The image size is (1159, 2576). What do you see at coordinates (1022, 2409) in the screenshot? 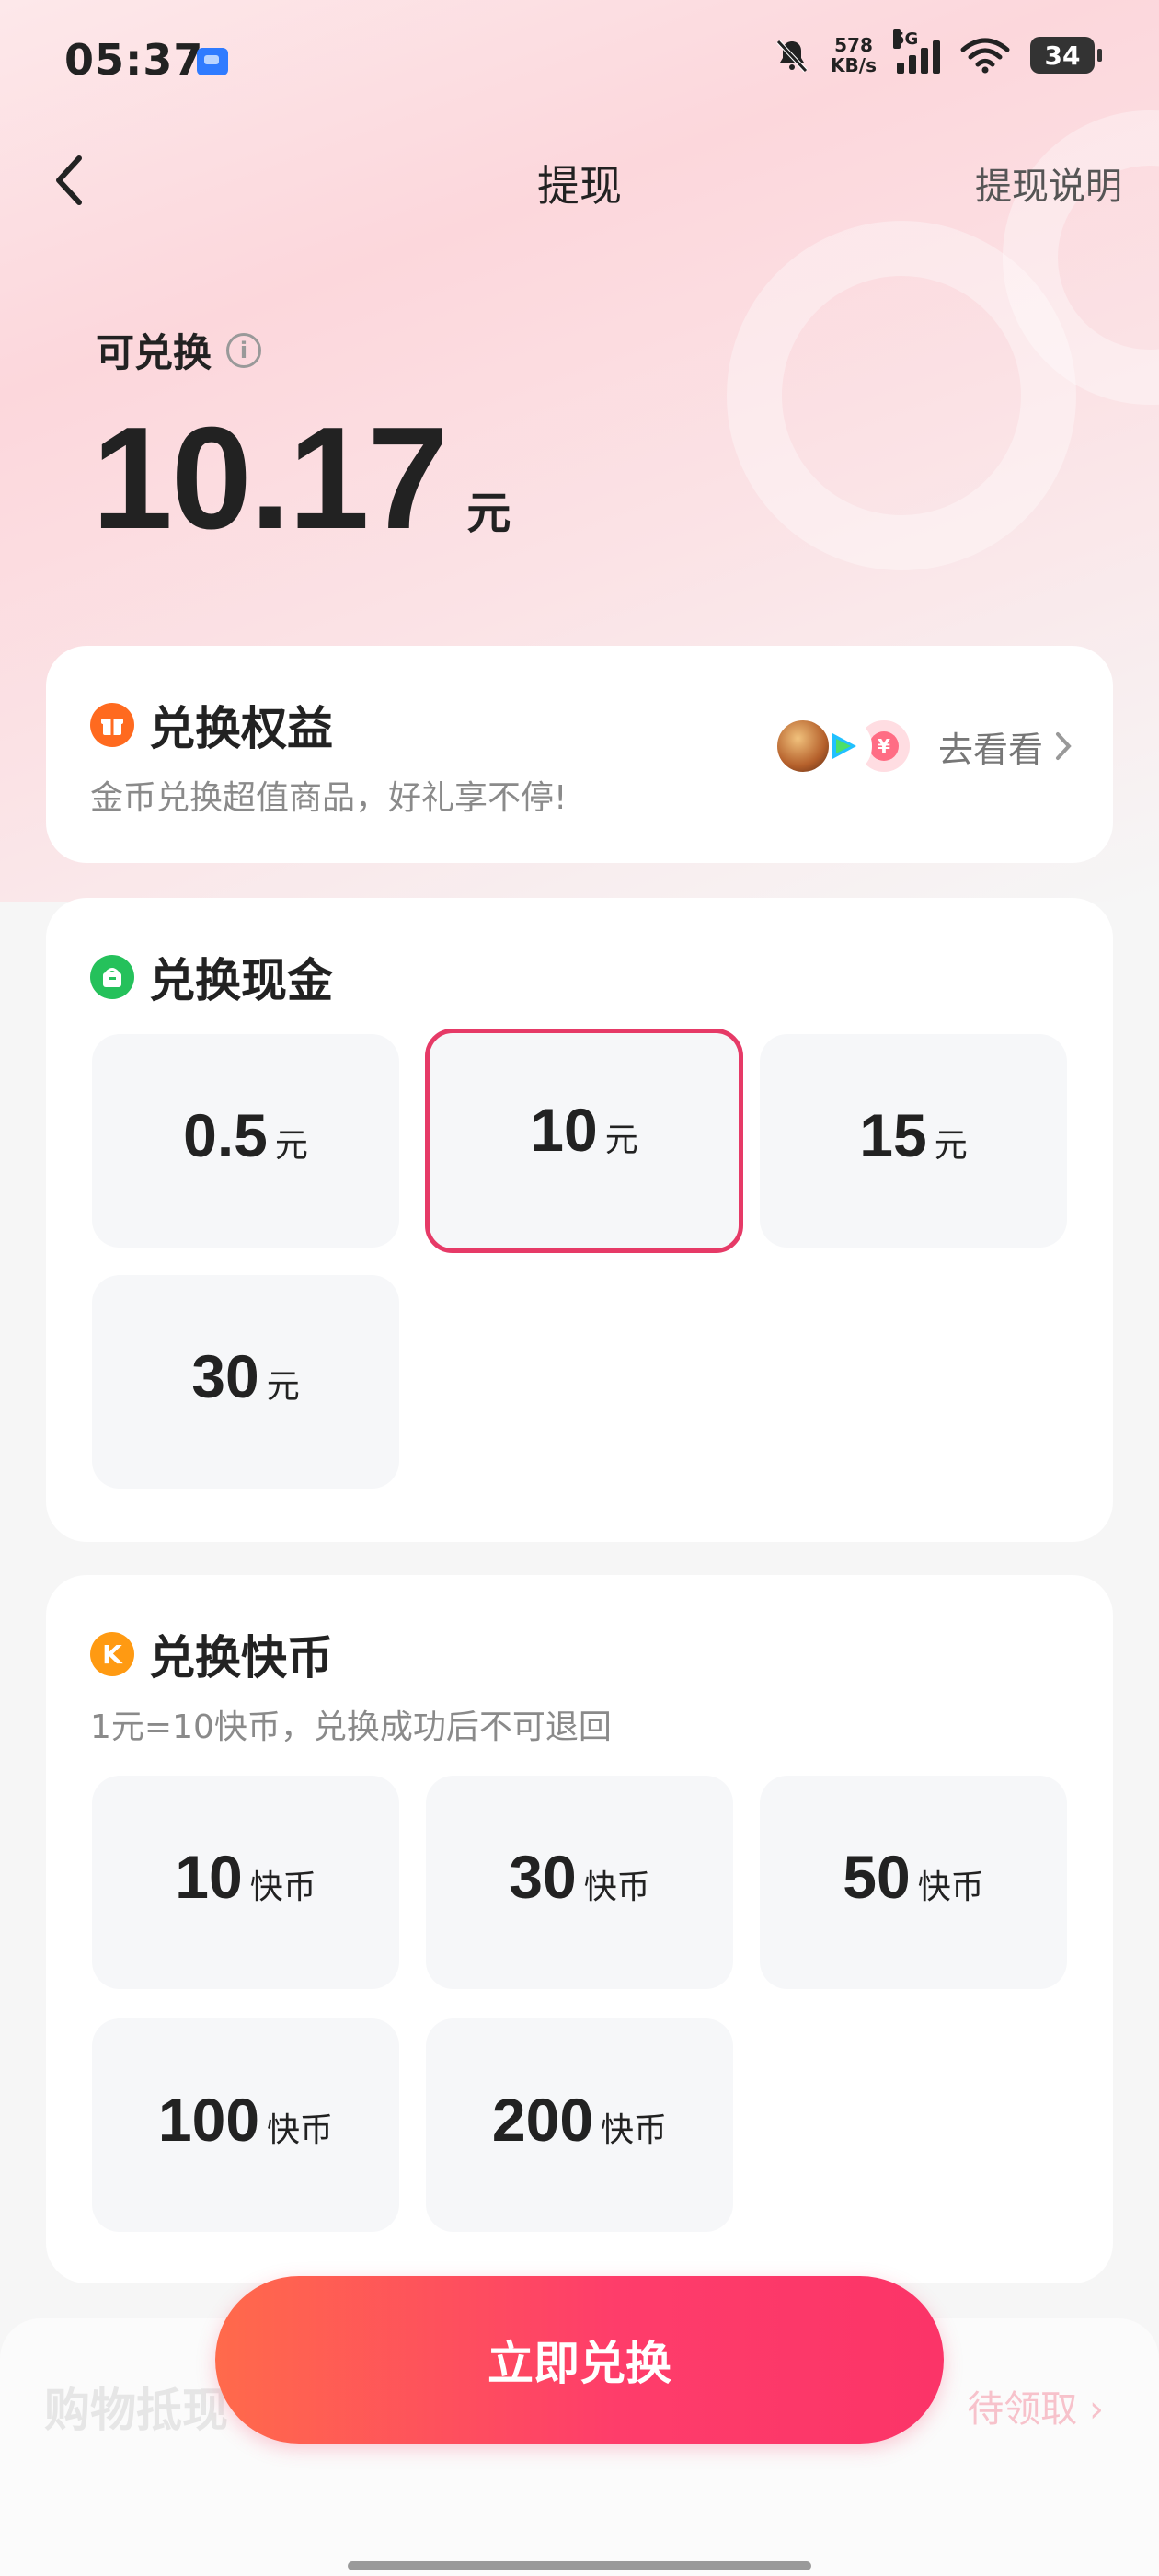
I see `pending-claim-label: 待领取` at bounding box center [1022, 2409].